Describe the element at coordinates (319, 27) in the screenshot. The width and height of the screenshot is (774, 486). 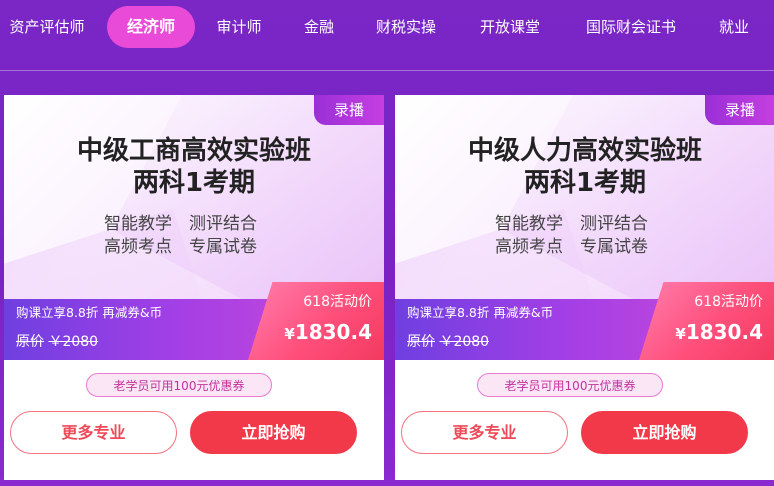
I see `nav-item-finance: 金融` at that location.